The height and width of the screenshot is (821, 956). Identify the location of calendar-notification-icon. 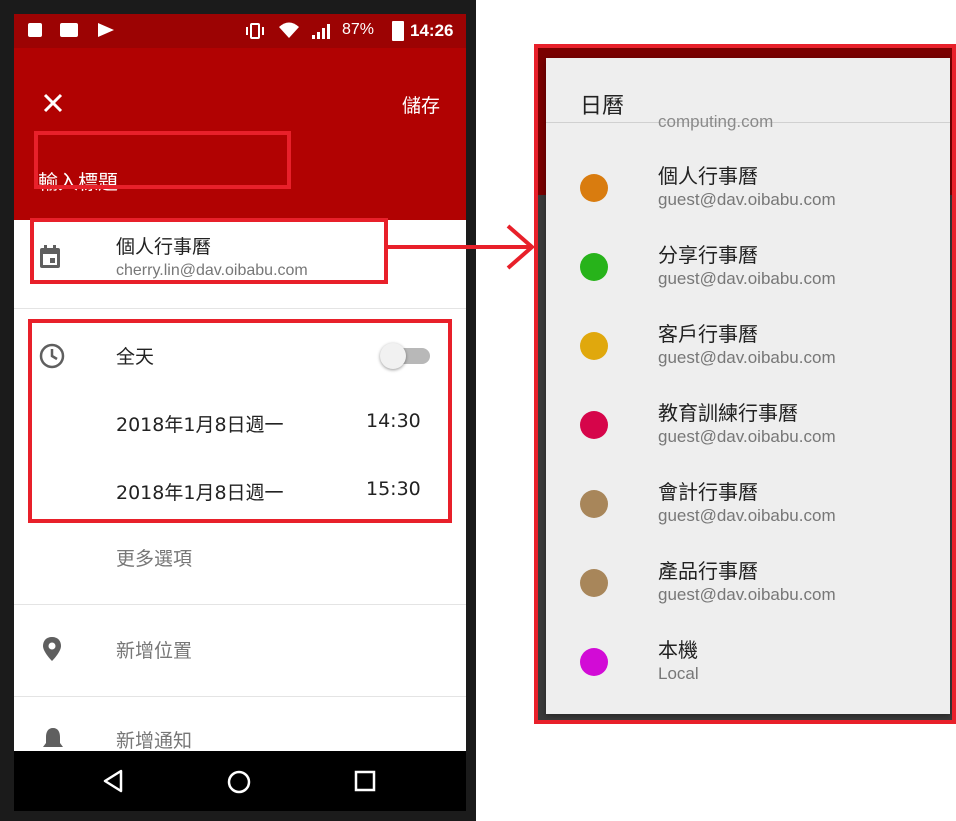
(69, 30).